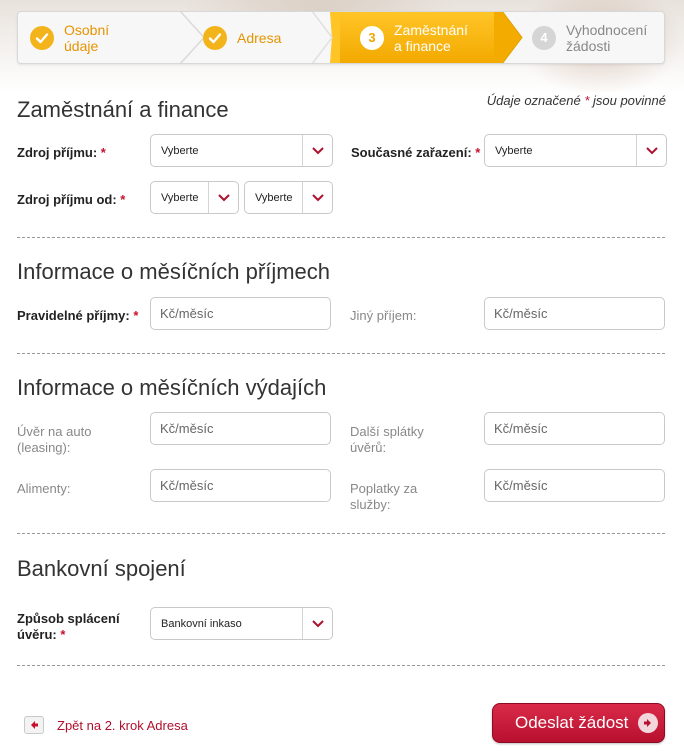 The height and width of the screenshot is (754, 684). What do you see at coordinates (78, 315) in the screenshot?
I see `regular-income-label: Pravidelné příjmy: *` at bounding box center [78, 315].